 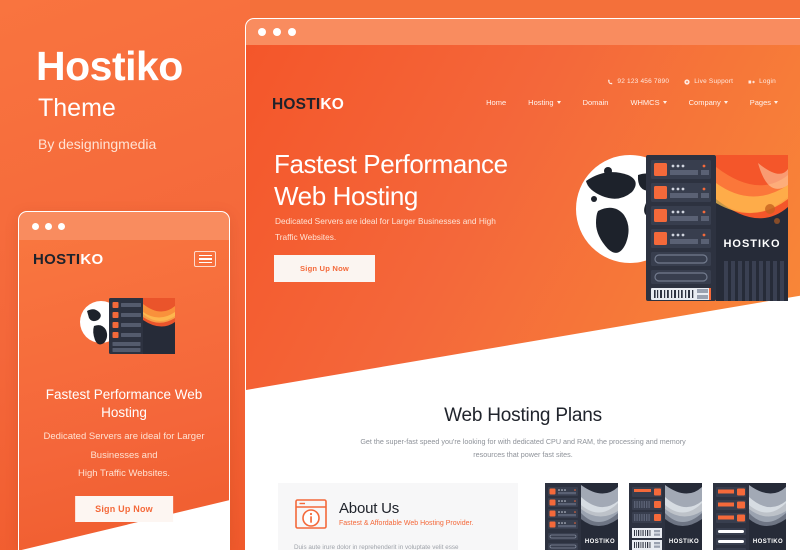 I want to click on browser-titlebar, so click(x=523, y=32).